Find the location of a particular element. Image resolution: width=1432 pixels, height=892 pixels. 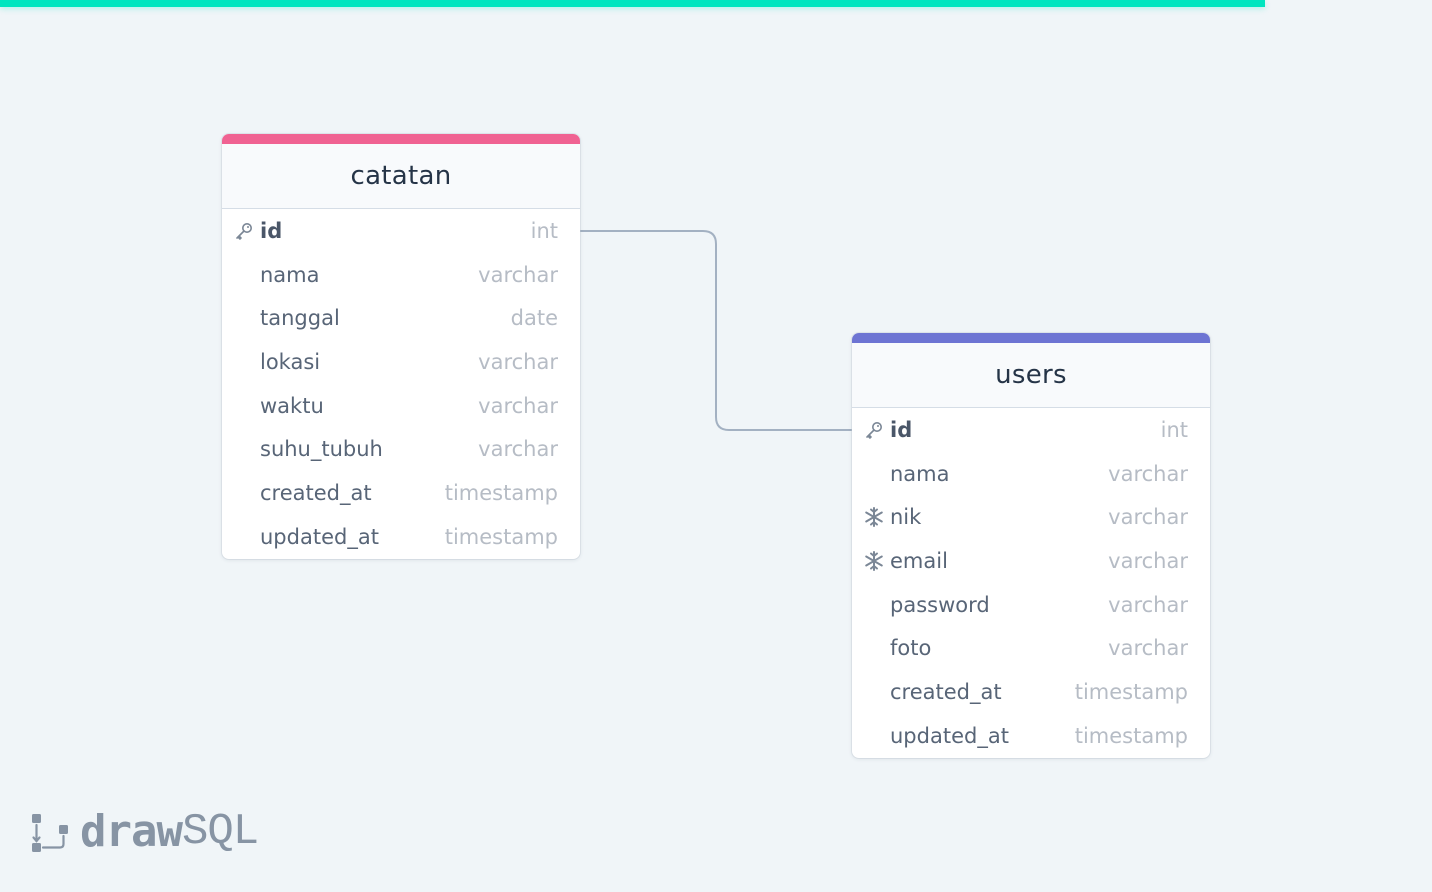

column-row: foto varchar is located at coordinates (1031, 648).